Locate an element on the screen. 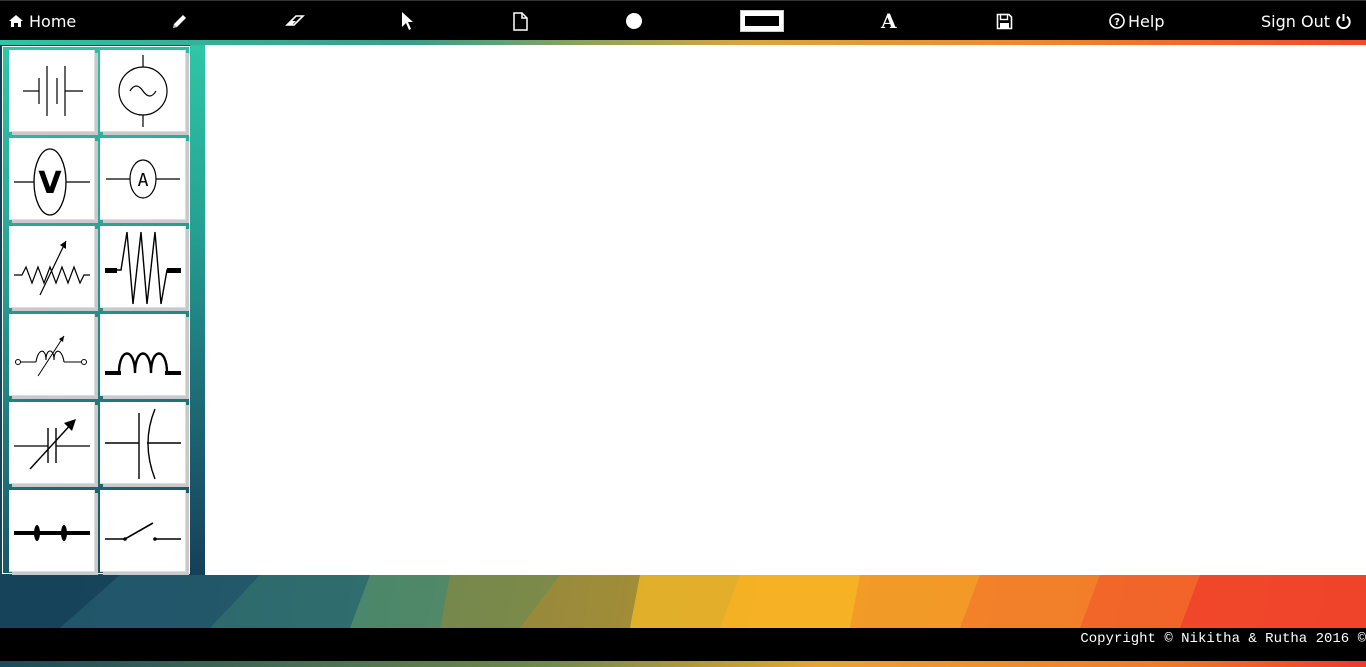 The image size is (1366, 667). variable-capacitor-component is located at coordinates (52, 443).